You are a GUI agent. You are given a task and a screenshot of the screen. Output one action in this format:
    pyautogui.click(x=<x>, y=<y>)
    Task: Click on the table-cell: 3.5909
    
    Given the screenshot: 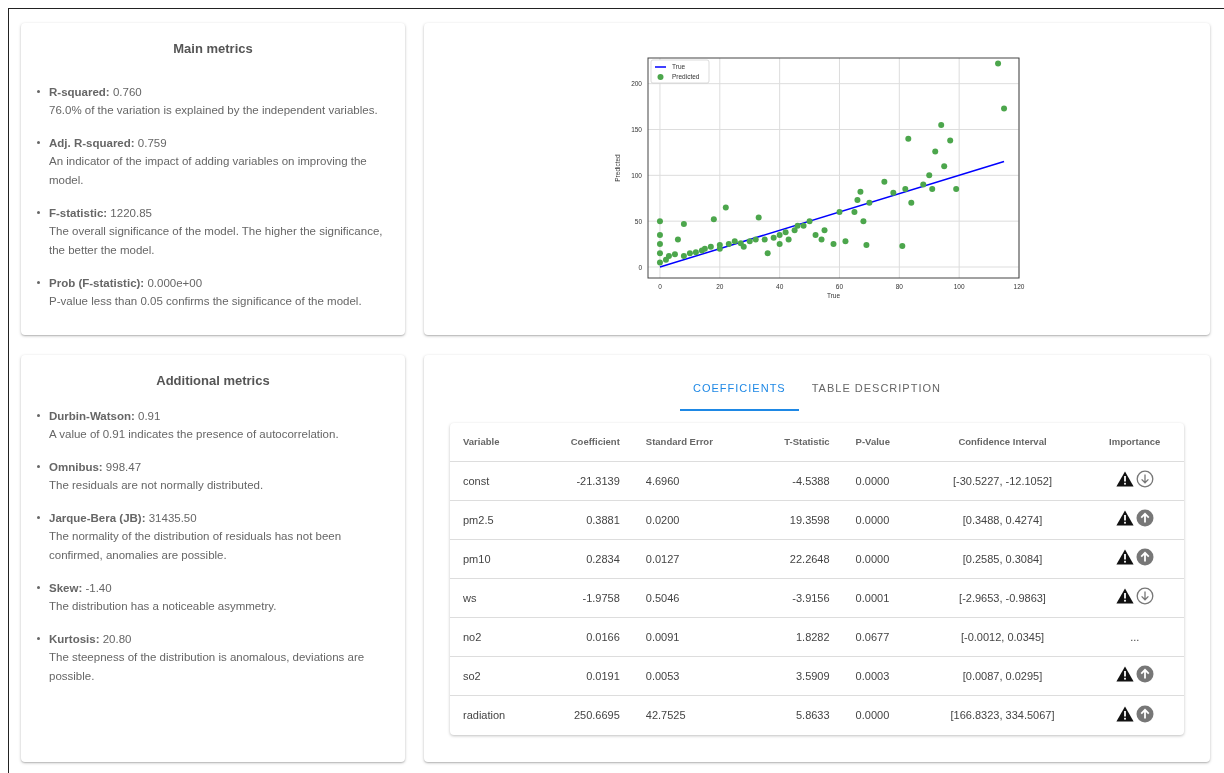 What is the action you would take?
    pyautogui.click(x=797, y=676)
    